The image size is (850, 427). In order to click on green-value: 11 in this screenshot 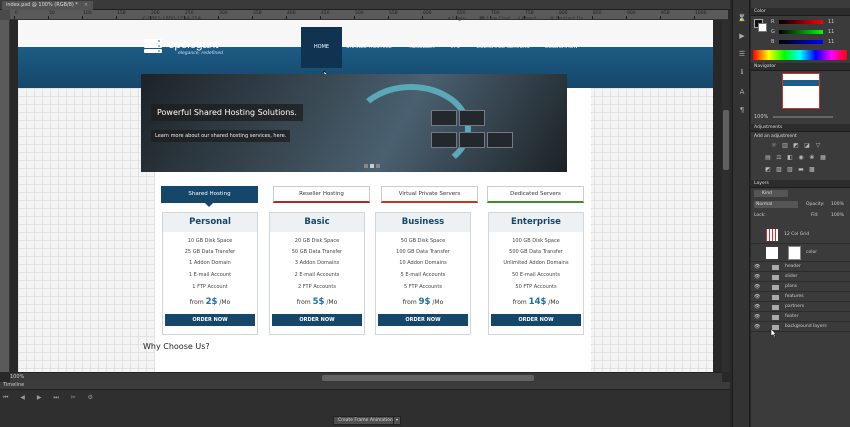, I will do `click(831, 32)`.